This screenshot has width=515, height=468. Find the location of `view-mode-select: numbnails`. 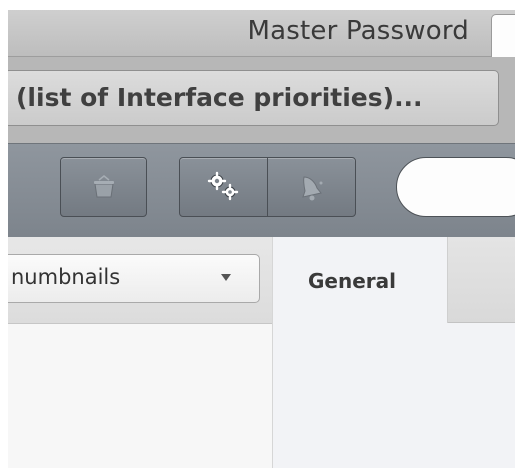

view-mode-select: numbnails is located at coordinates (134, 278).